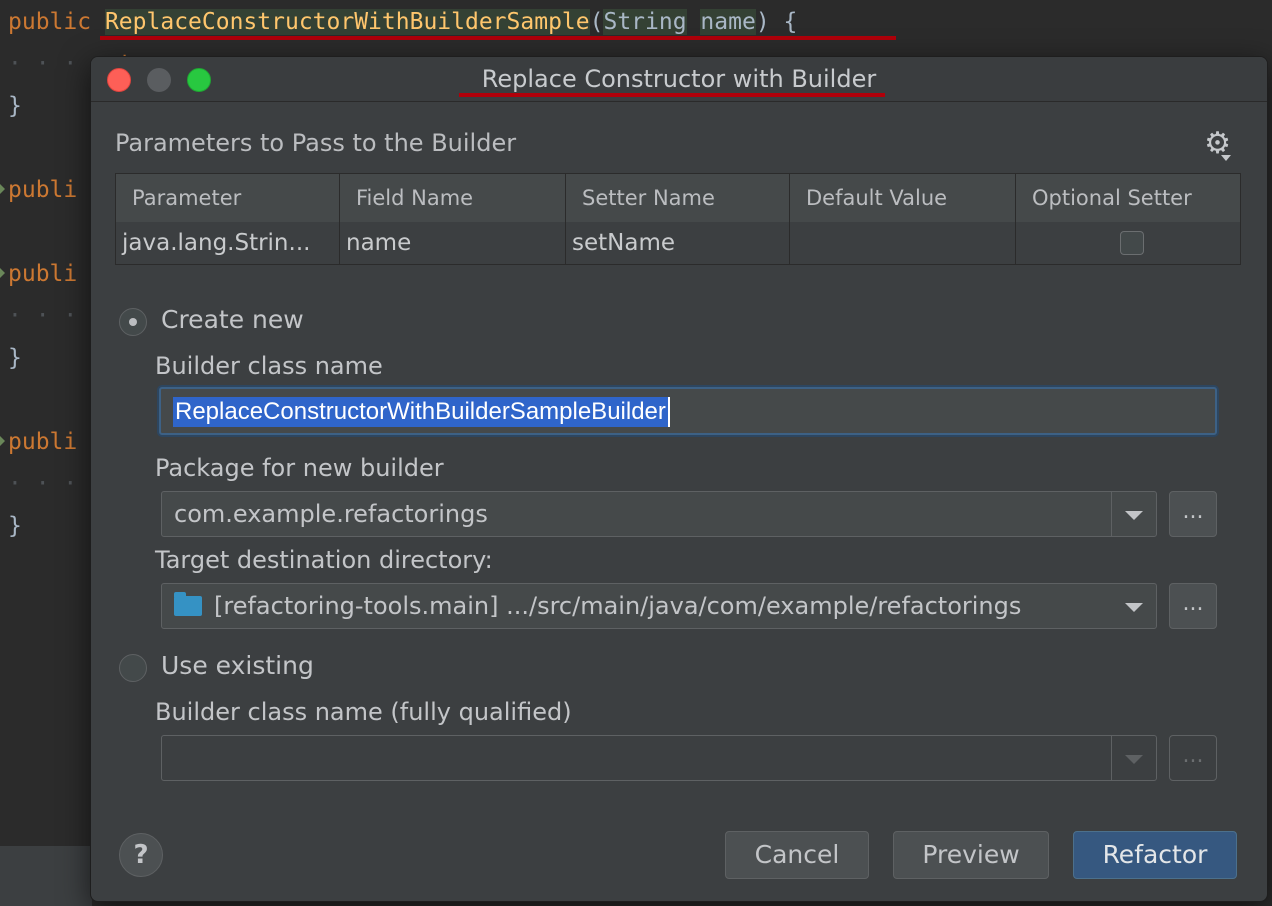 The image size is (1272, 906). I want to click on code-line-7: }, so click(15, 358).